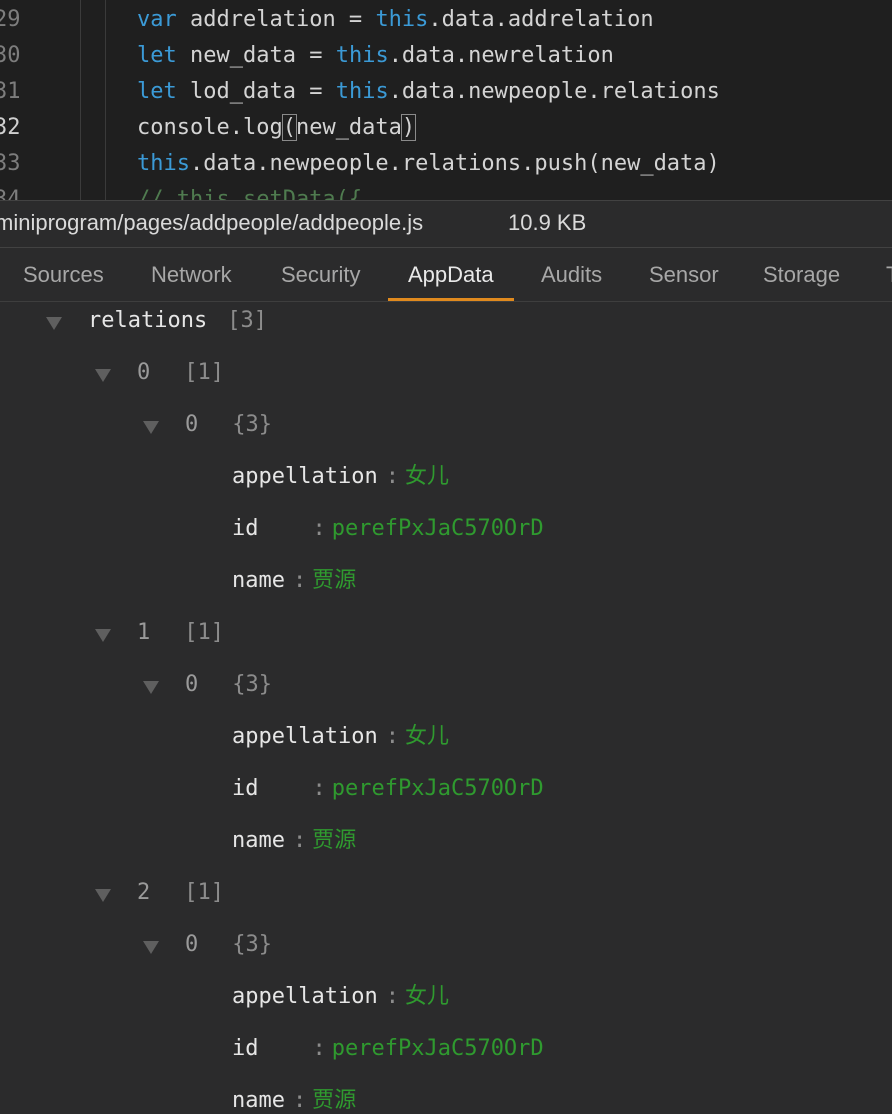 Image resolution: width=892 pixels, height=1114 pixels. What do you see at coordinates (684, 274) in the screenshot?
I see `tab-sensor: Sensor` at bounding box center [684, 274].